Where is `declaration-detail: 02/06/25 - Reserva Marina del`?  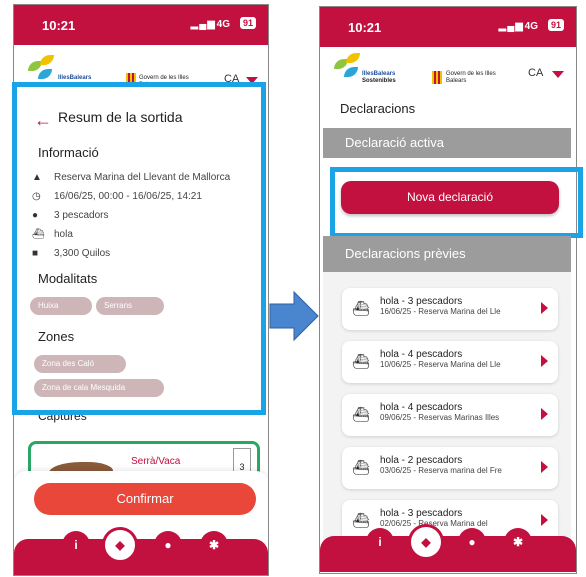
declaration-detail: 02/06/25 - Reserva Marina del is located at coordinates (434, 523).